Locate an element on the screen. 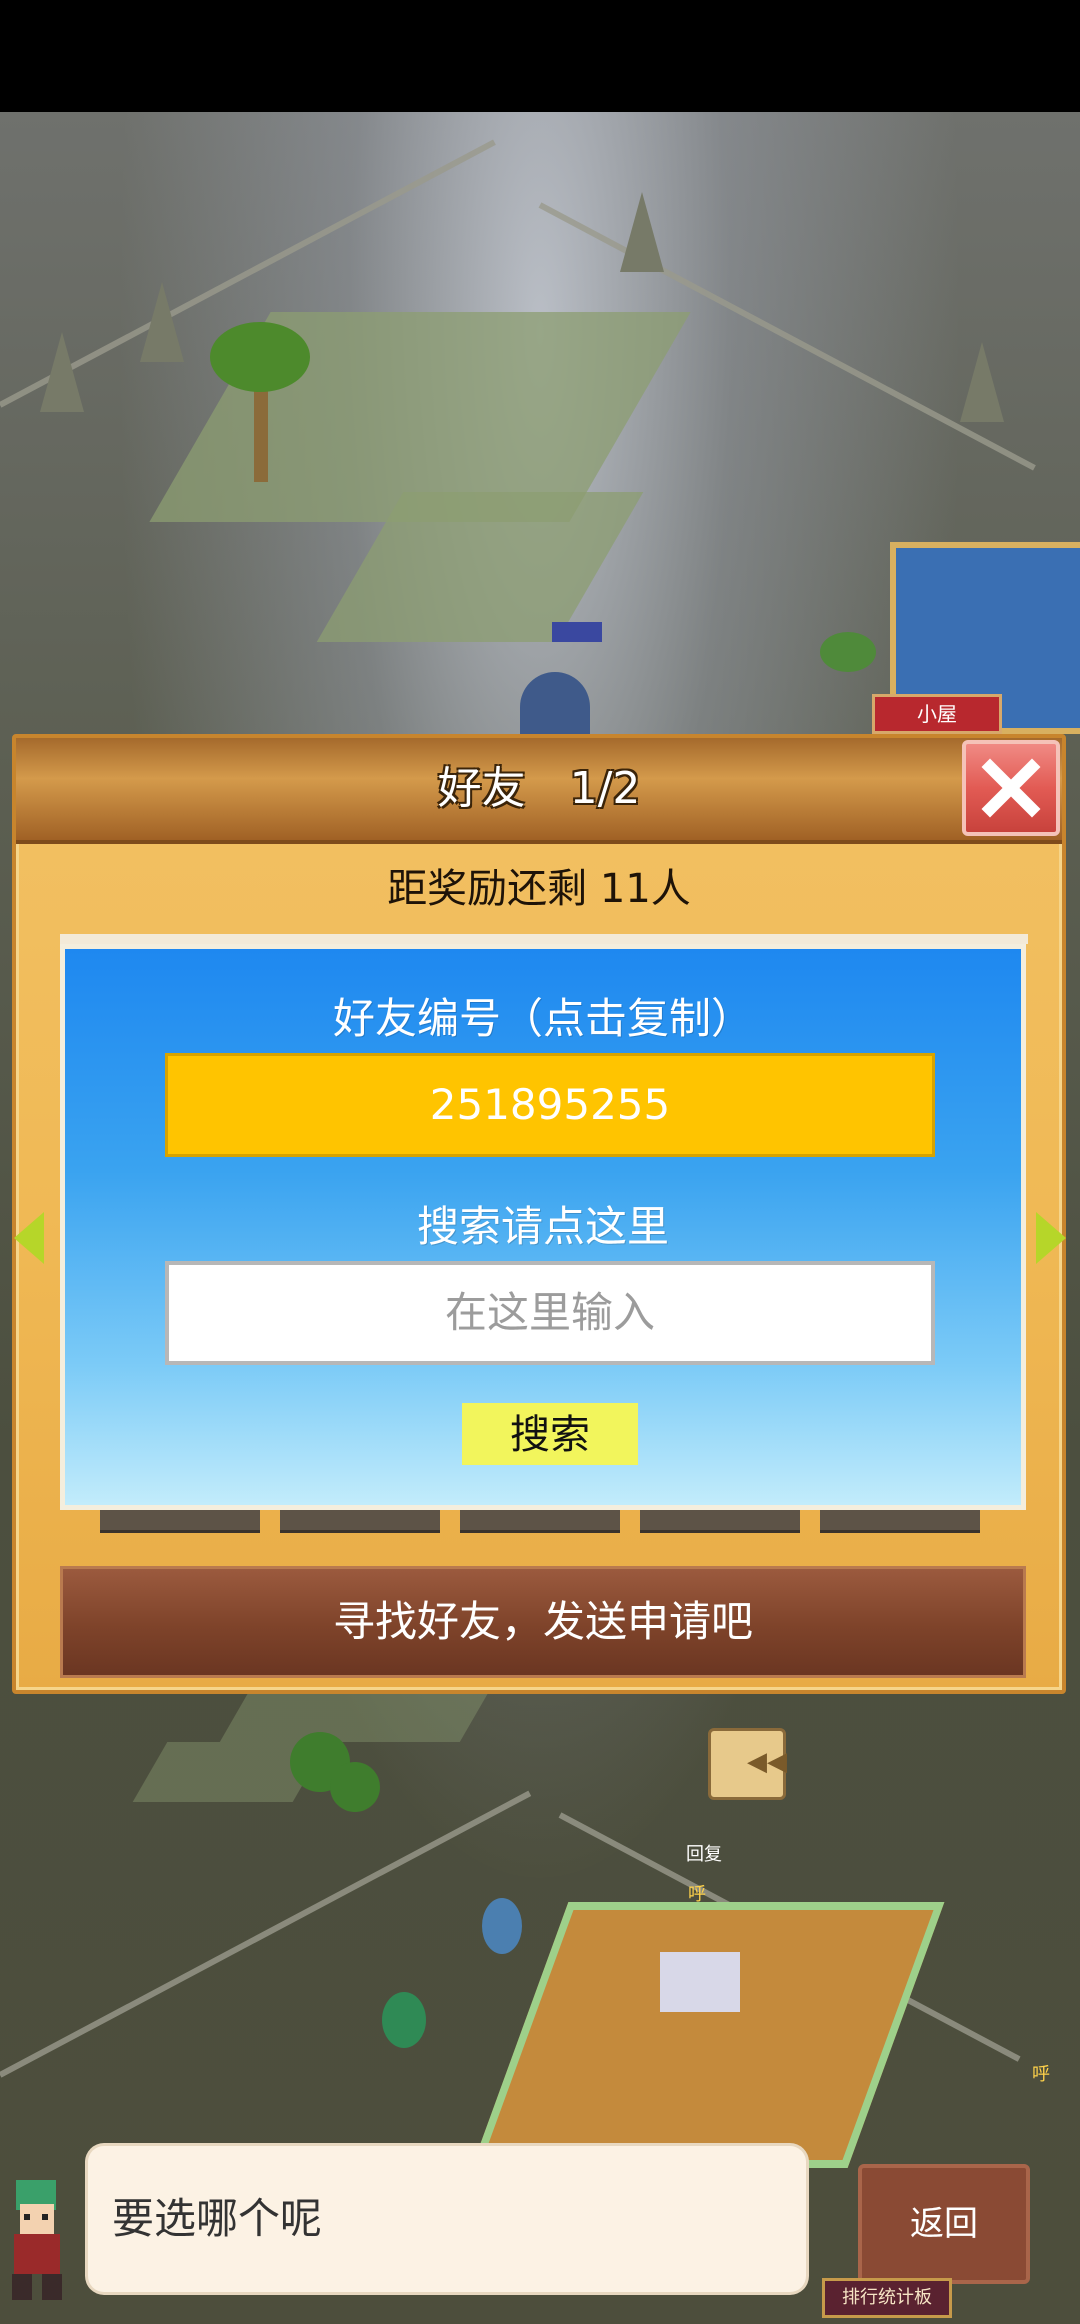 This screenshot has height=2324, width=1080. bed is located at coordinates (700, 1982).